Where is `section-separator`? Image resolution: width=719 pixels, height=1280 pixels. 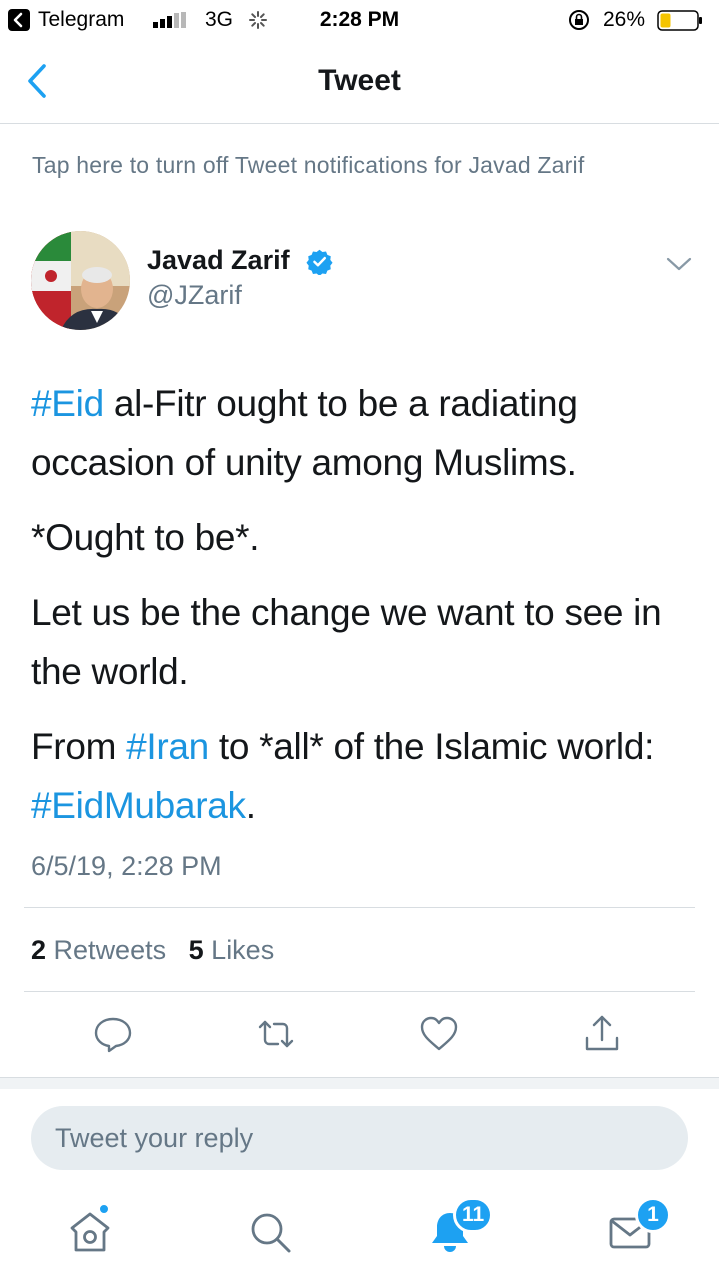
section-separator is located at coordinates (359, 1083).